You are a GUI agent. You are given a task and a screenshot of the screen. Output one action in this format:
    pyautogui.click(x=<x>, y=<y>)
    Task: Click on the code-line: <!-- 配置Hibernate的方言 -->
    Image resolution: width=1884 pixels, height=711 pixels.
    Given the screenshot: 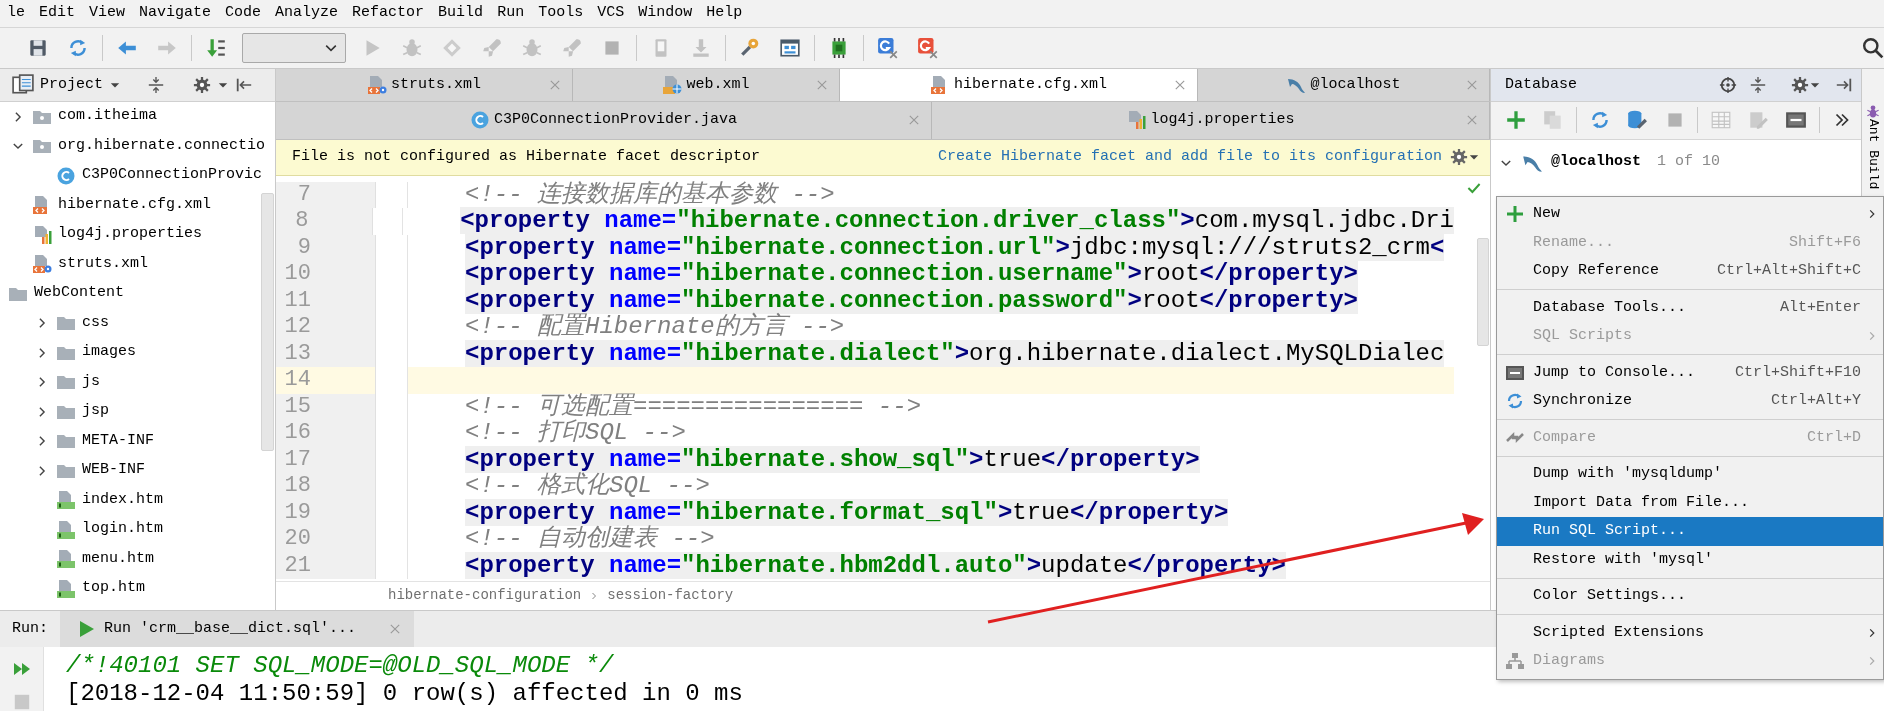 What is the action you would take?
    pyautogui.click(x=655, y=327)
    